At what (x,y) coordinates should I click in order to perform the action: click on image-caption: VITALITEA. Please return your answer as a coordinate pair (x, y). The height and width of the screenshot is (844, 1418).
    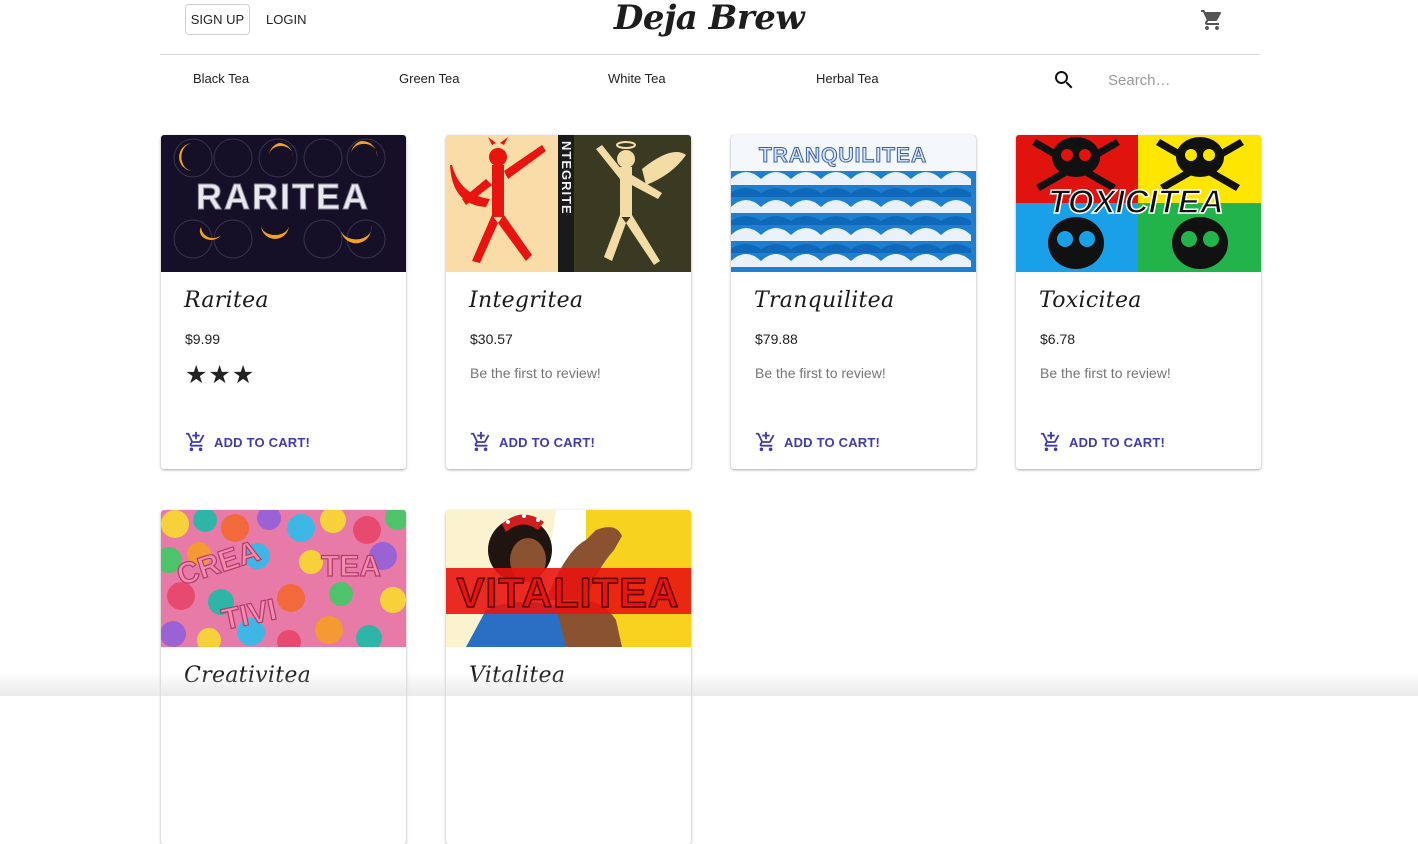
    Looking at the image, I should click on (568, 592).